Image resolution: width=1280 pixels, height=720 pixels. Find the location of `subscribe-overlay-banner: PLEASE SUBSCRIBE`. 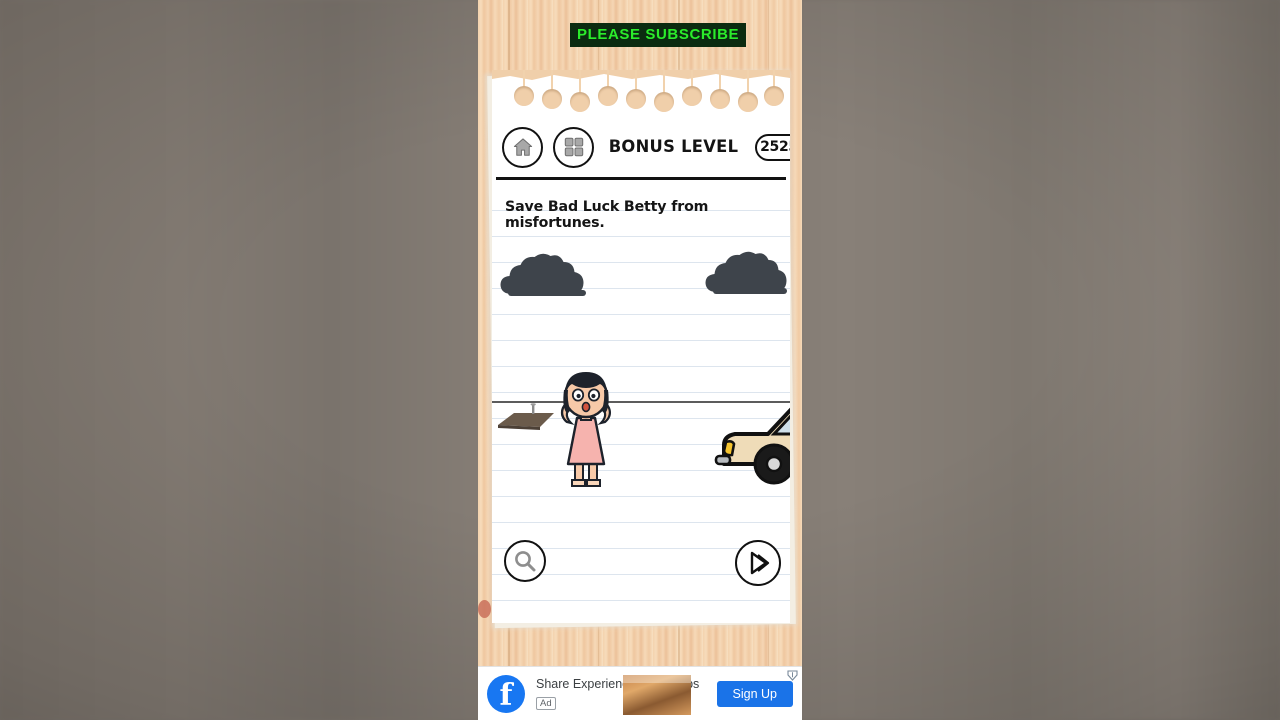

subscribe-overlay-banner: PLEASE SUBSCRIBE is located at coordinates (658, 35).